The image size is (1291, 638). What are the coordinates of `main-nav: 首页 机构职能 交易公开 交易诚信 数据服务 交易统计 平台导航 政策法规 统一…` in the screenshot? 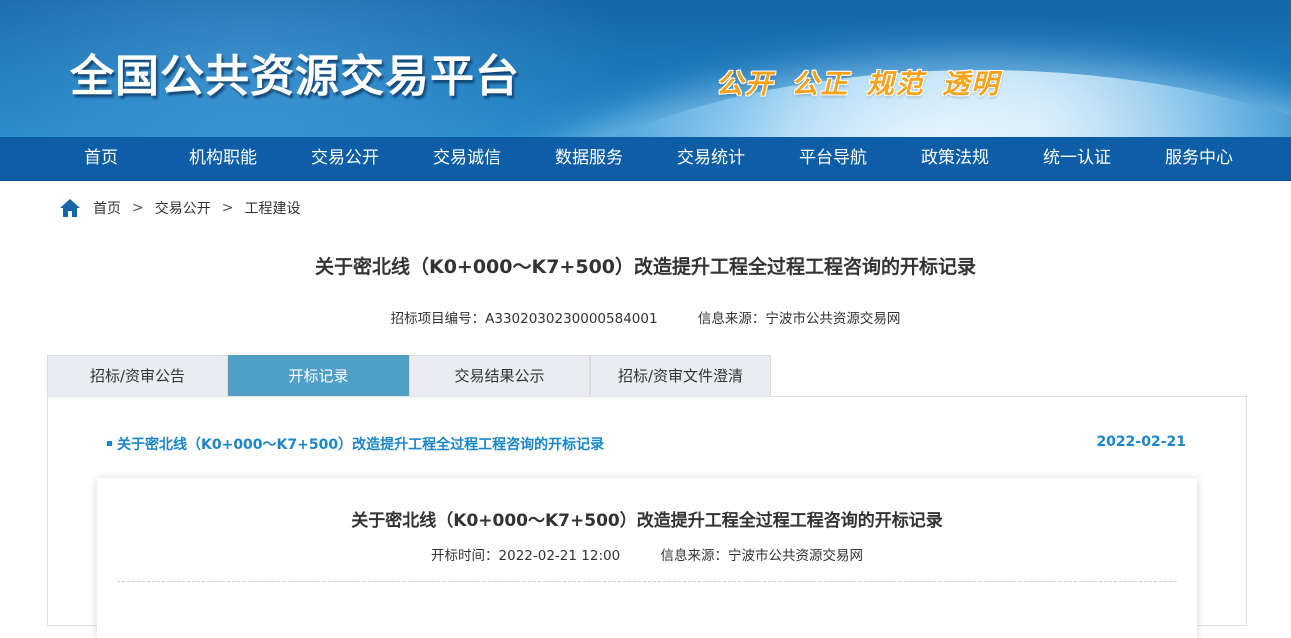 It's located at (645, 159).